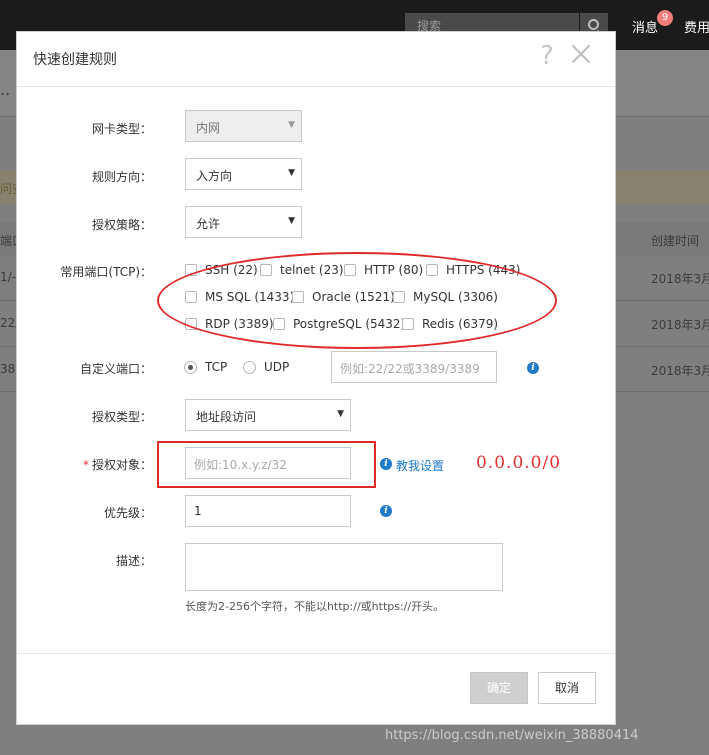  What do you see at coordinates (547, 56) in the screenshot?
I see `help-icon: ?` at bounding box center [547, 56].